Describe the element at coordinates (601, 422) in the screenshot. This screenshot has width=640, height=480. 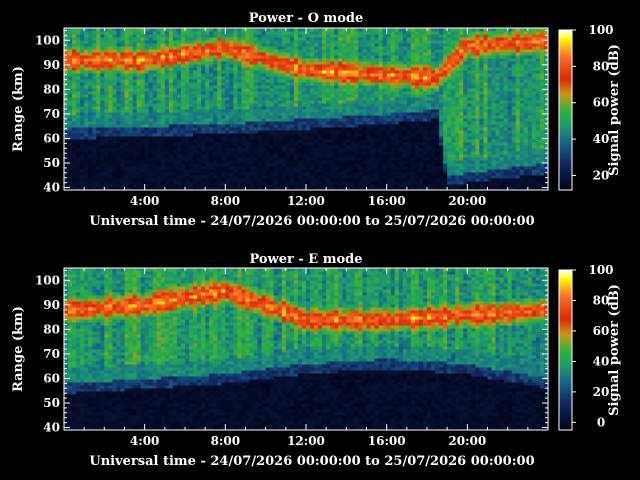
I see `colorbar-tick-label: 0` at that location.